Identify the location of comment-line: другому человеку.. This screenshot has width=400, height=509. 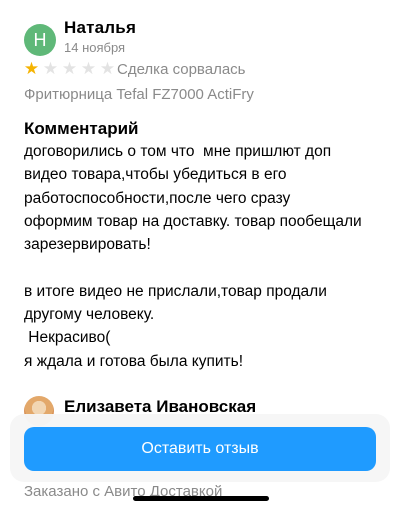
(89, 315).